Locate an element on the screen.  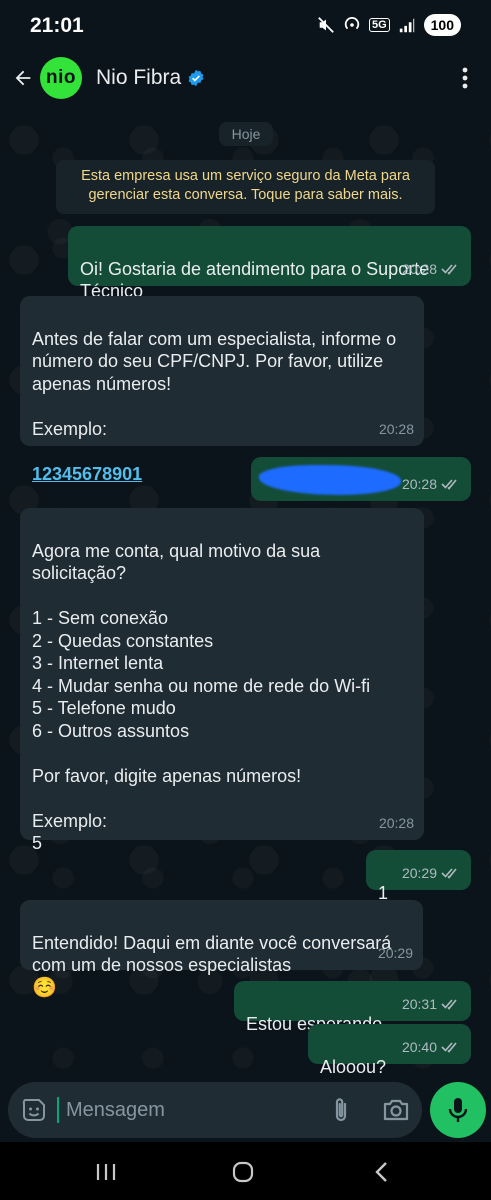
avatar-logo-text: nio is located at coordinates (61, 77).